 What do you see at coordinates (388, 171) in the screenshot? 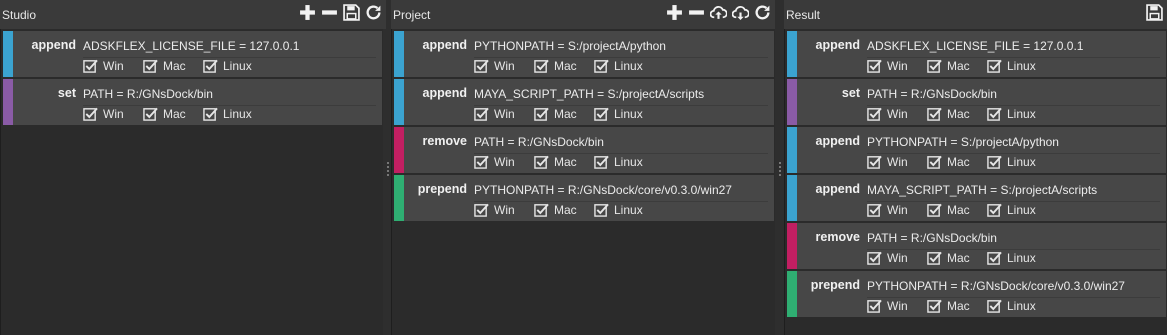
I see `splitter-handle-left` at bounding box center [388, 171].